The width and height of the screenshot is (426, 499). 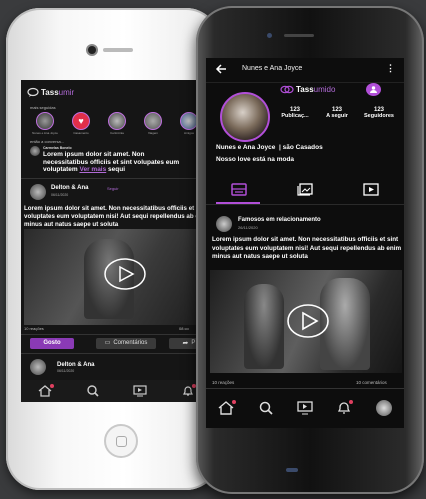 I want to click on story-label: Cerimônia, so click(x=117, y=133).